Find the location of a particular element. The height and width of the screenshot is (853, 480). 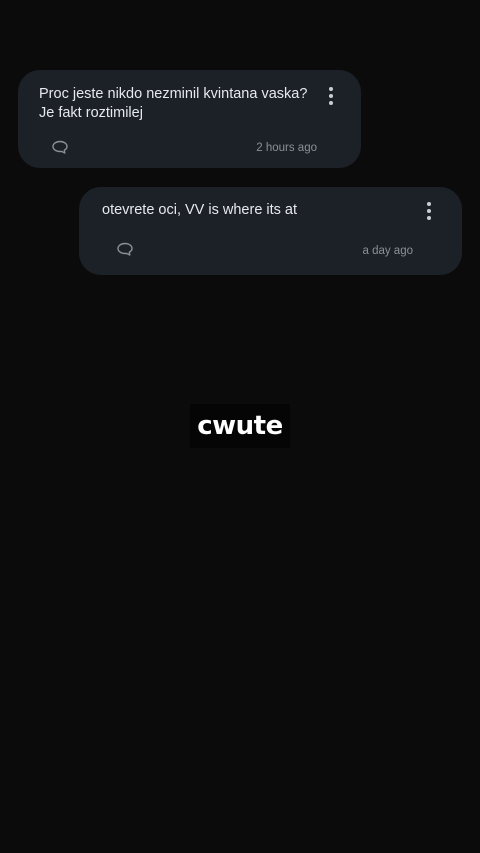

overlay-caption: cwute is located at coordinates (240, 426).